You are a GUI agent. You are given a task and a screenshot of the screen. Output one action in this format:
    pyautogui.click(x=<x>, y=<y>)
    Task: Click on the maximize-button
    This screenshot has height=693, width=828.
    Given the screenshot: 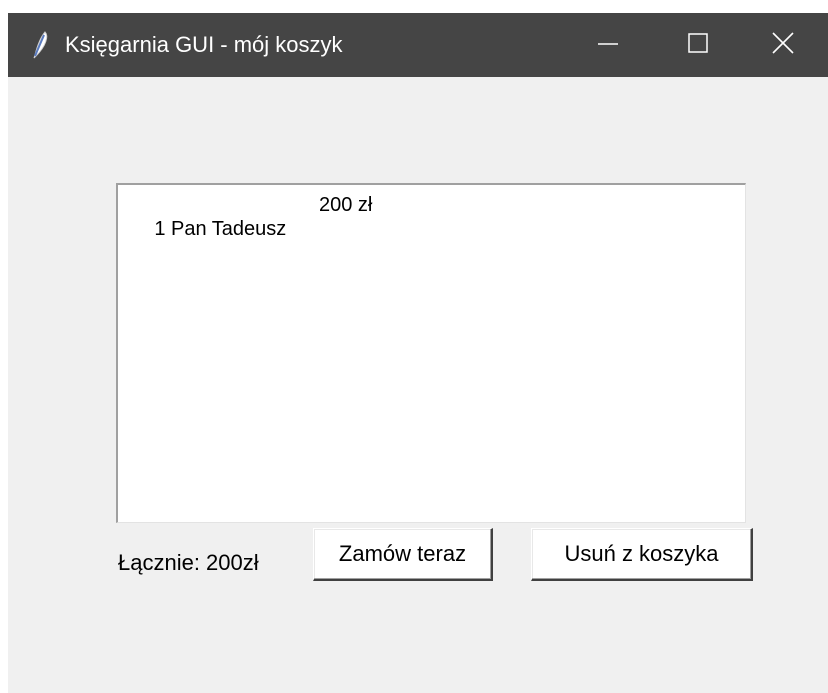 What is the action you would take?
    pyautogui.click(x=698, y=45)
    